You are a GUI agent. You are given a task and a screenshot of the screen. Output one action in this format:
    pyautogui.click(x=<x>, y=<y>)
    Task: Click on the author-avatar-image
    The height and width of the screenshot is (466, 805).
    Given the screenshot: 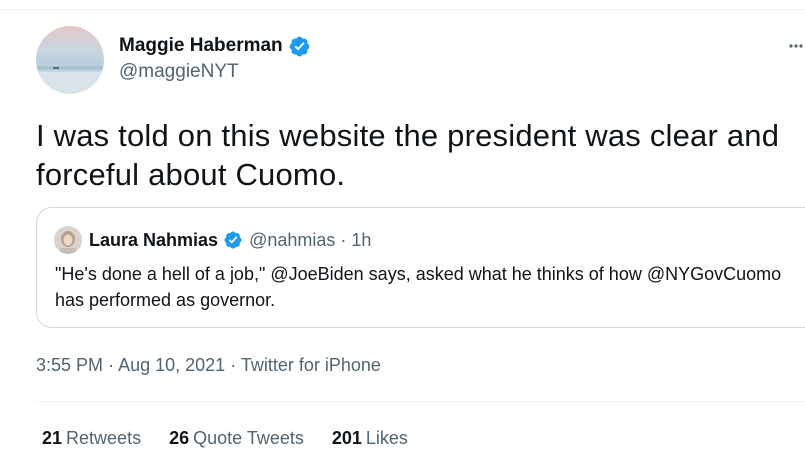 What is the action you would take?
    pyautogui.click(x=70, y=60)
    